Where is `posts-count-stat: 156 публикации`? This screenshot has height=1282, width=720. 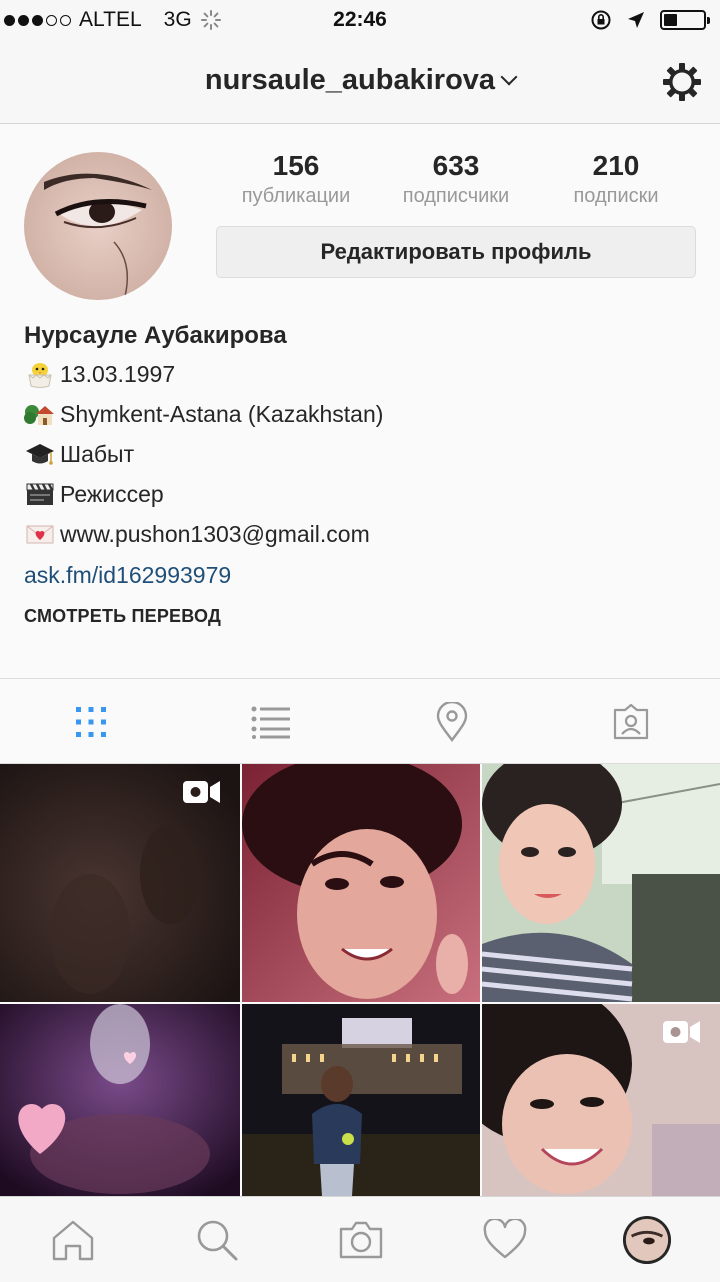 posts-count-stat: 156 публикации is located at coordinates (296, 179).